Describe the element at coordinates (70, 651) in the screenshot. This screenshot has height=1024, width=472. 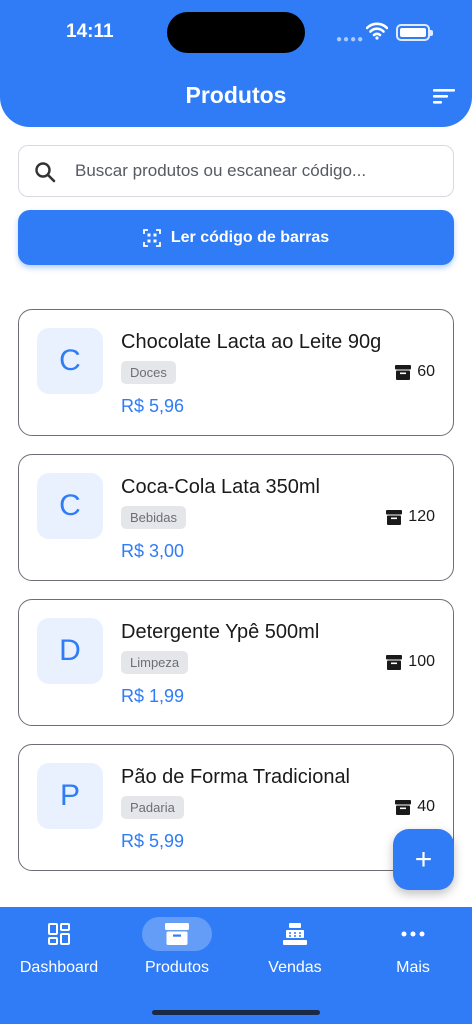
I see `product-avatar: D` at that location.